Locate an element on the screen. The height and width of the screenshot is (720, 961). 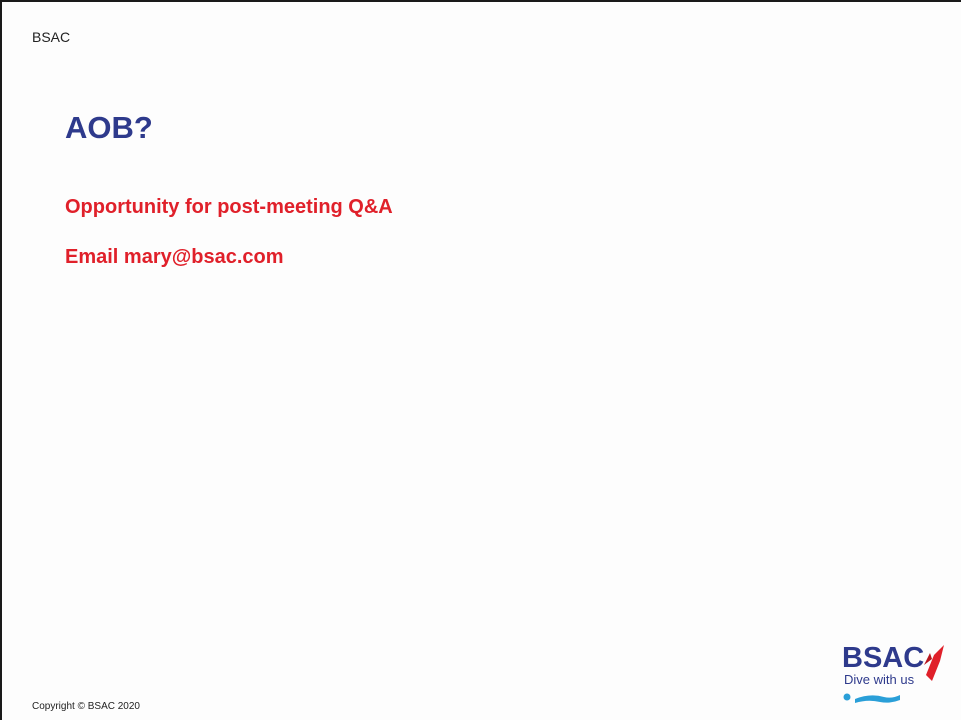
logo-wordmark: BSAC is located at coordinates (883, 658).